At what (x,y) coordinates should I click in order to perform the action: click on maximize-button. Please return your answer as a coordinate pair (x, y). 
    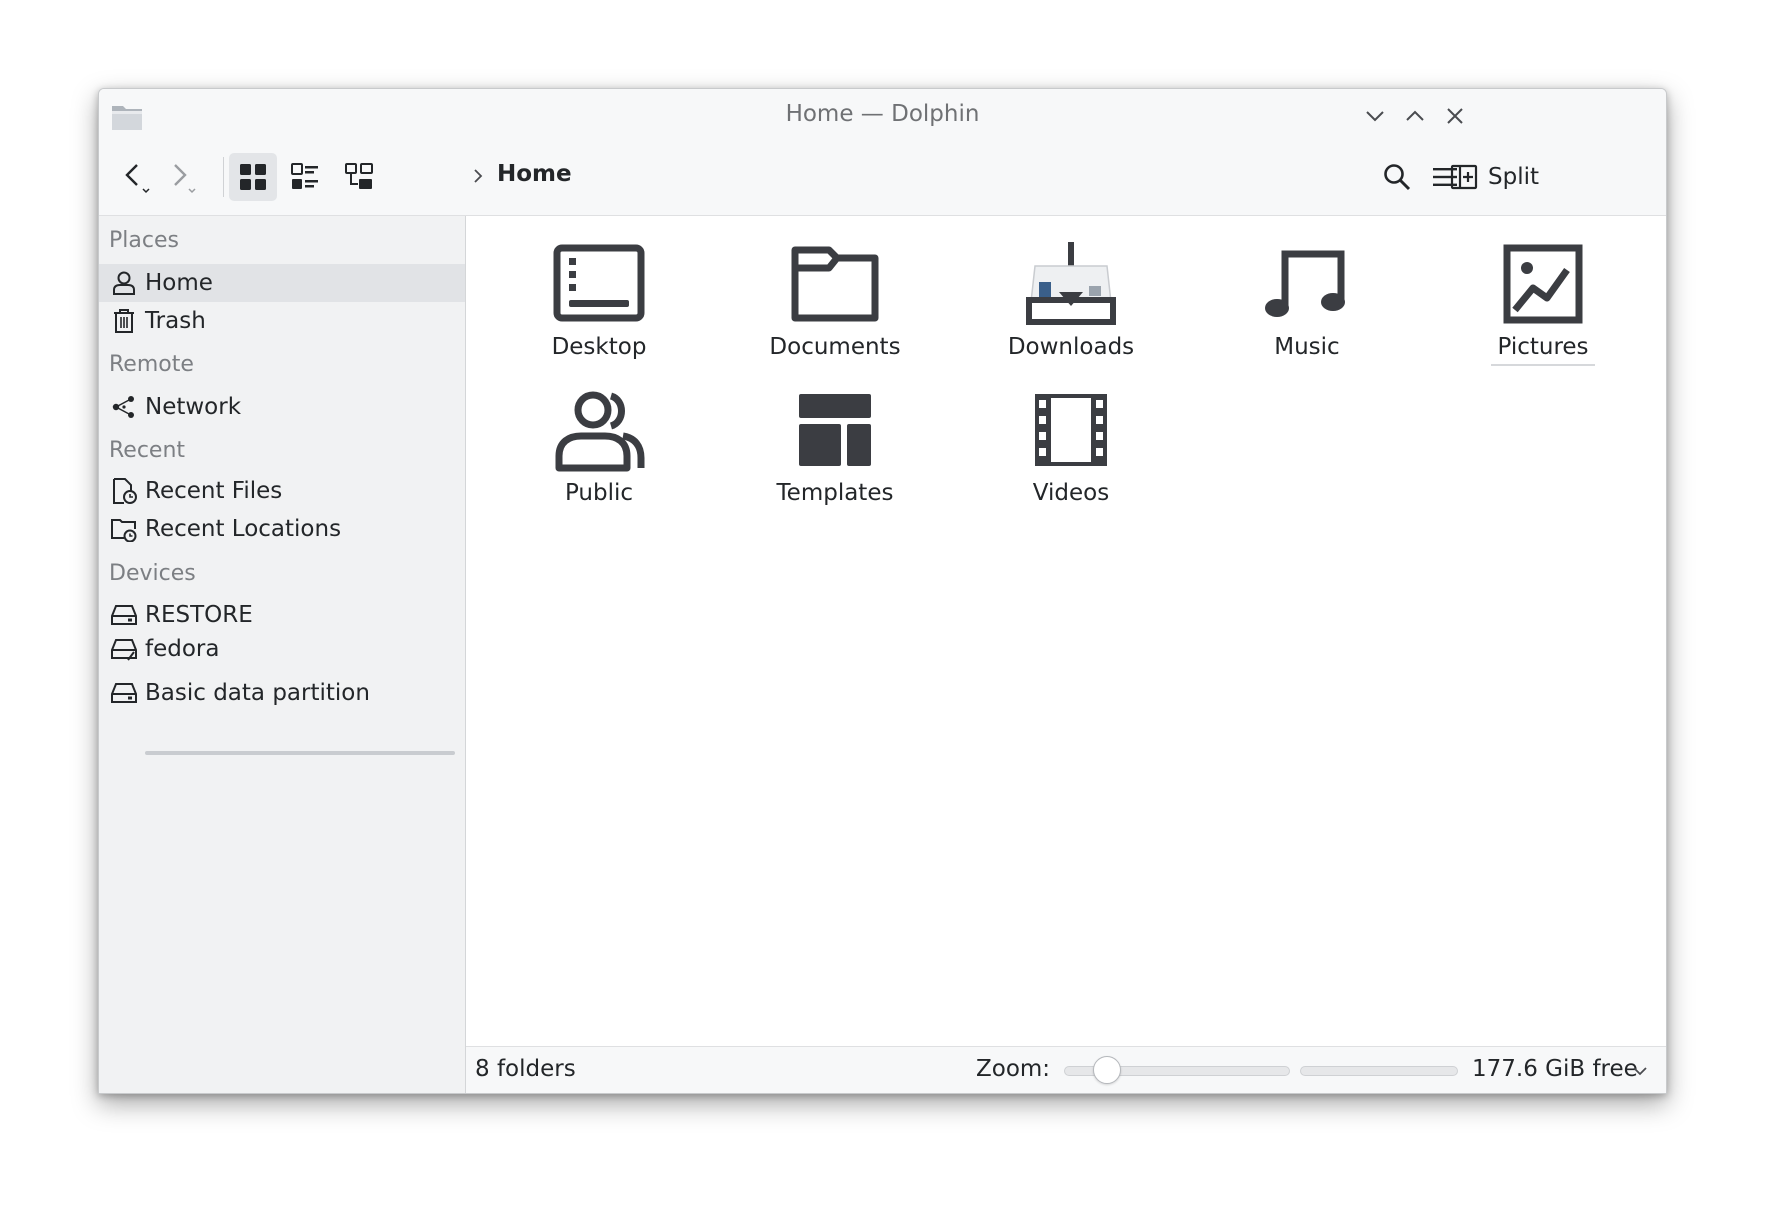
    Looking at the image, I should click on (1415, 116).